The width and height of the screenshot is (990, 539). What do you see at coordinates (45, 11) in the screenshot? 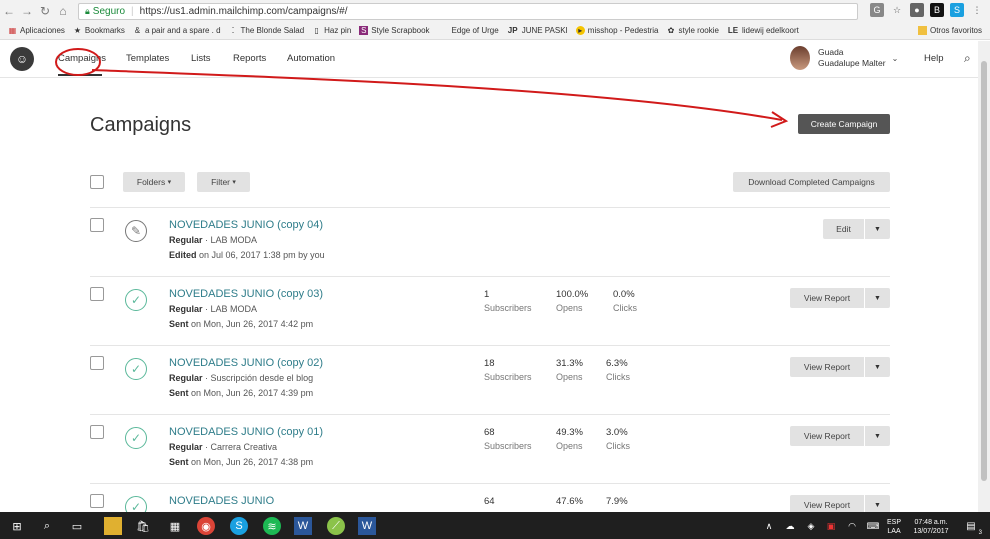
I see `reload-icon: ↻` at bounding box center [45, 11].